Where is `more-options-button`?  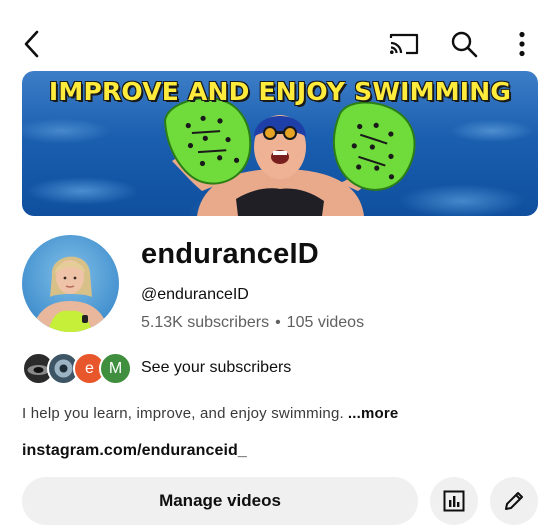
more-options-button is located at coordinates (522, 44).